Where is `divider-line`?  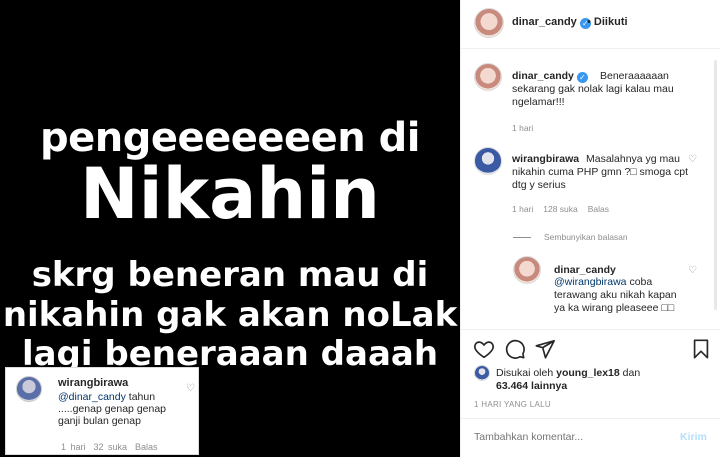
divider-line is located at coordinates (522, 237).